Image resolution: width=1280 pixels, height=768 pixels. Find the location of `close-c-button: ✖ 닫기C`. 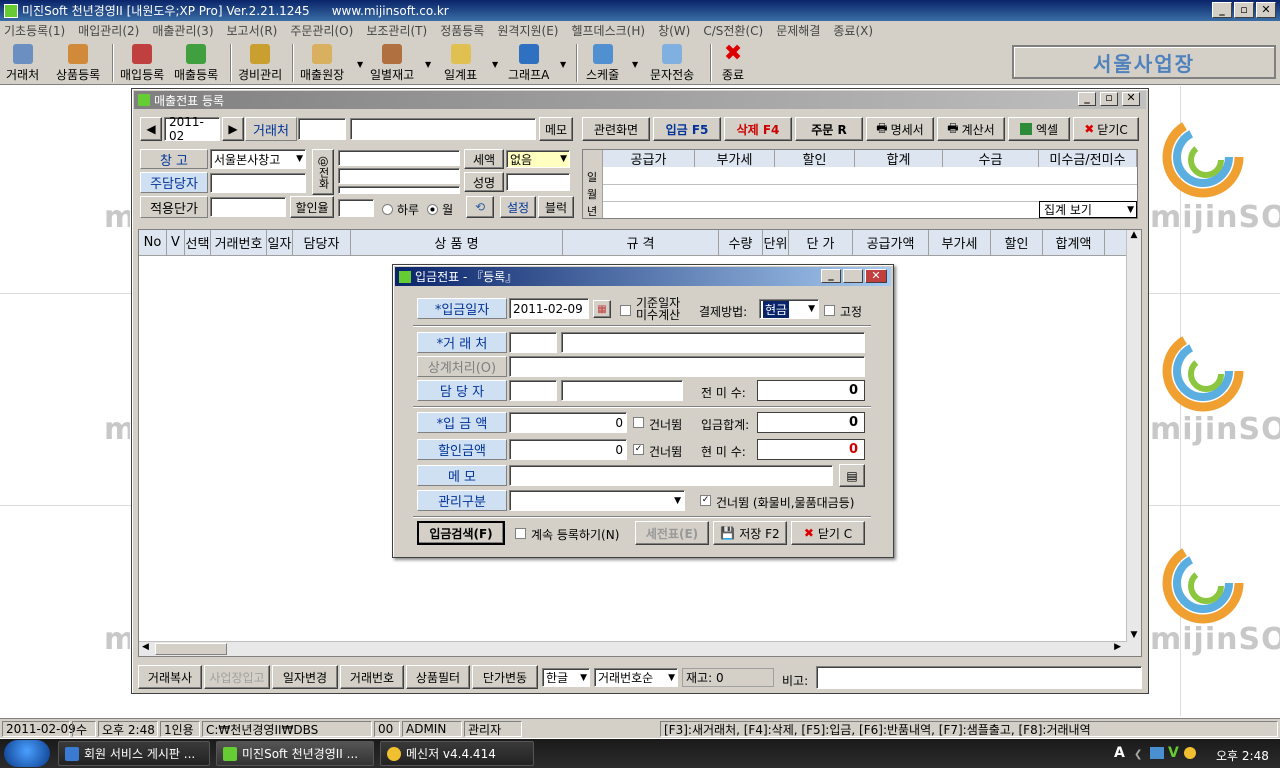

close-c-button: ✖ 닫기C is located at coordinates (1106, 129).